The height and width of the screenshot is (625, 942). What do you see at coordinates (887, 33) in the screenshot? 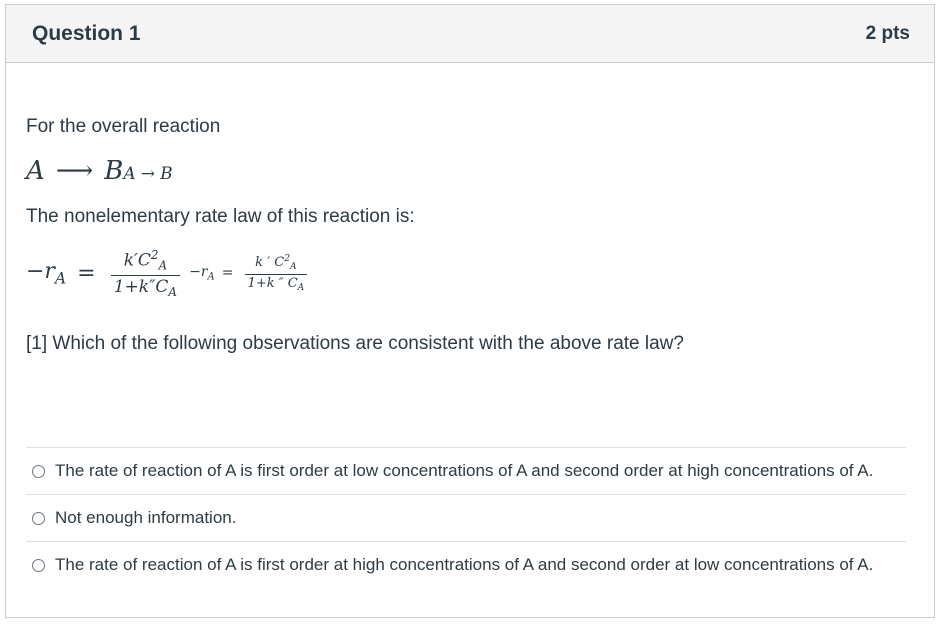
I see `question-points: 2 pts` at bounding box center [887, 33].